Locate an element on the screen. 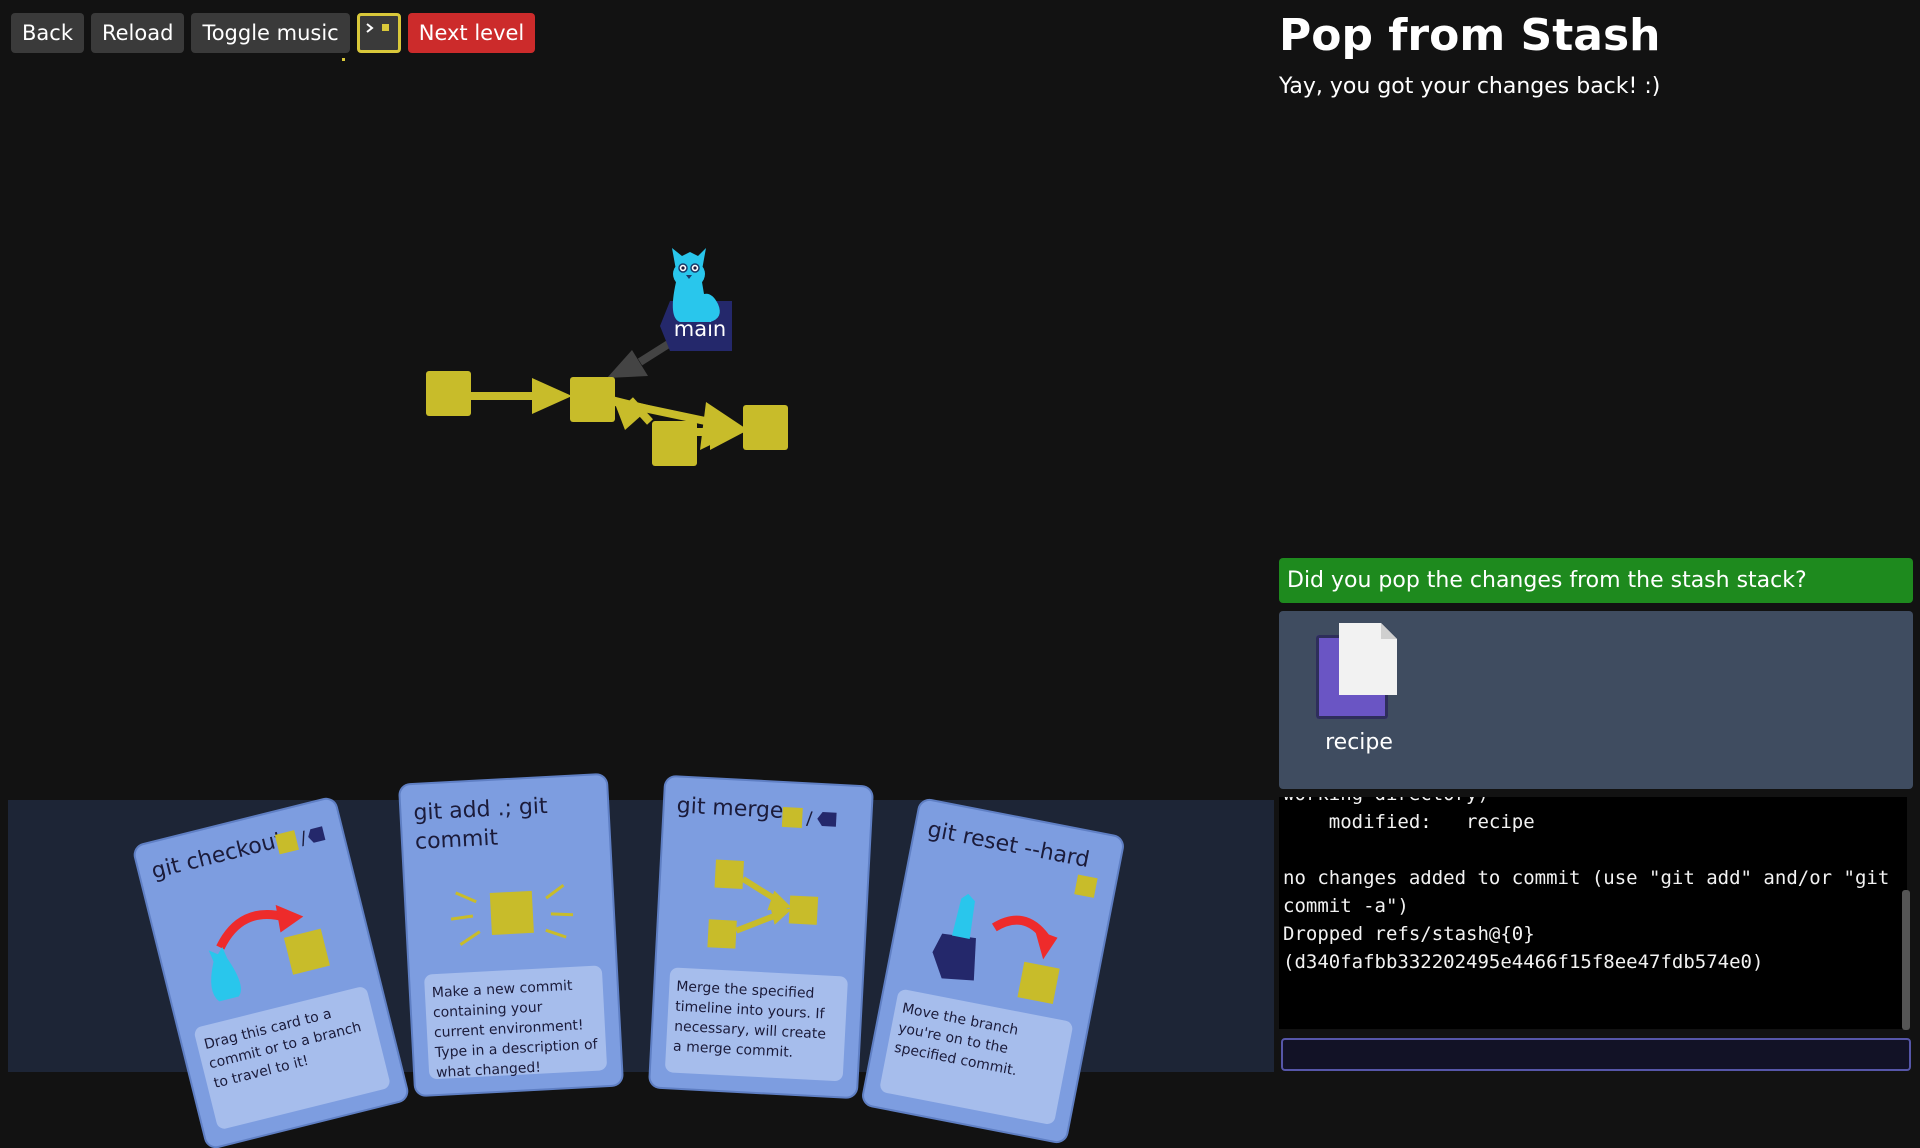  document-icon is located at coordinates (1368, 659).